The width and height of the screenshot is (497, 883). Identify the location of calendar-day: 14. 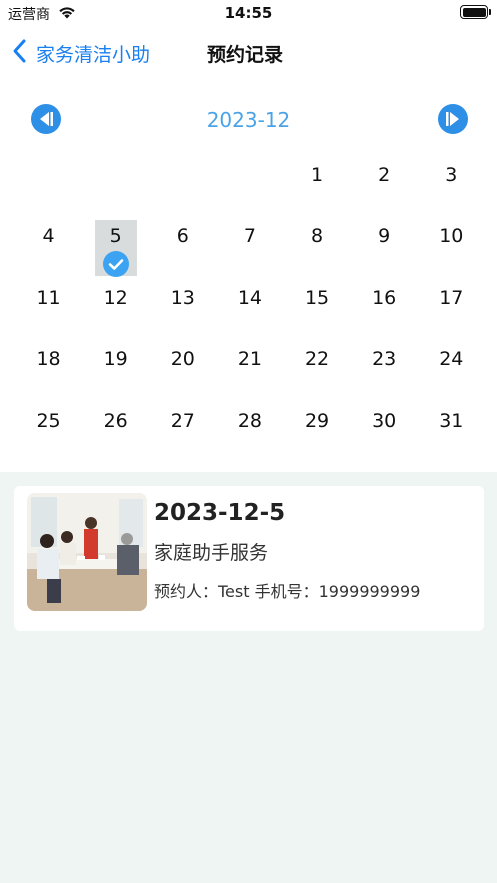
(249, 298).